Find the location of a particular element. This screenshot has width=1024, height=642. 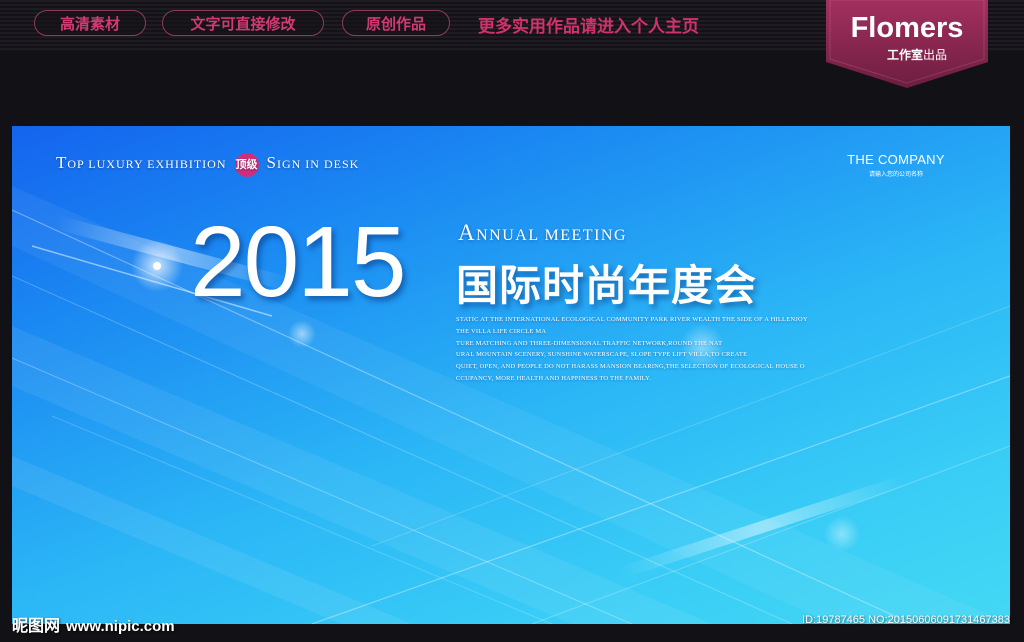

annual-initial: A is located at coordinates (467, 232).